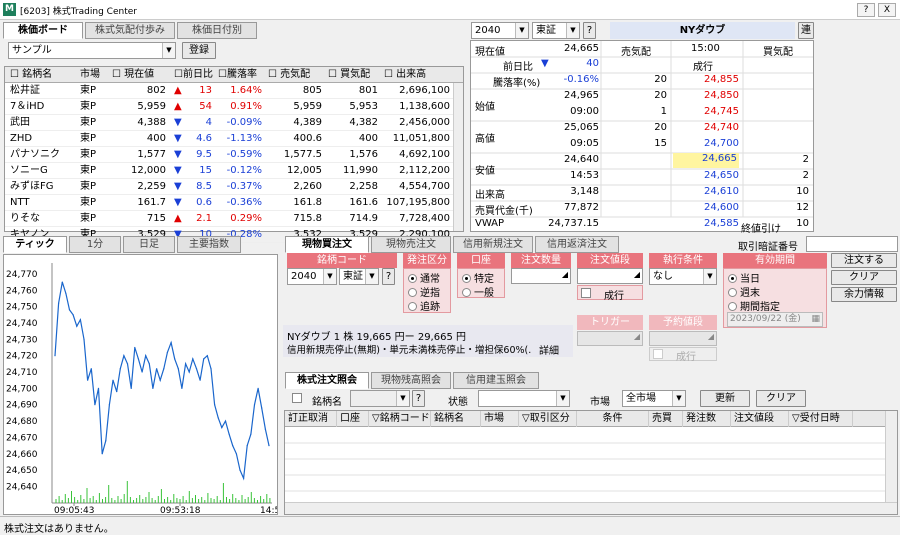 The image size is (900, 535). Describe the element at coordinates (193, 75) in the screenshot. I see `col-change: ☐前日比` at that location.